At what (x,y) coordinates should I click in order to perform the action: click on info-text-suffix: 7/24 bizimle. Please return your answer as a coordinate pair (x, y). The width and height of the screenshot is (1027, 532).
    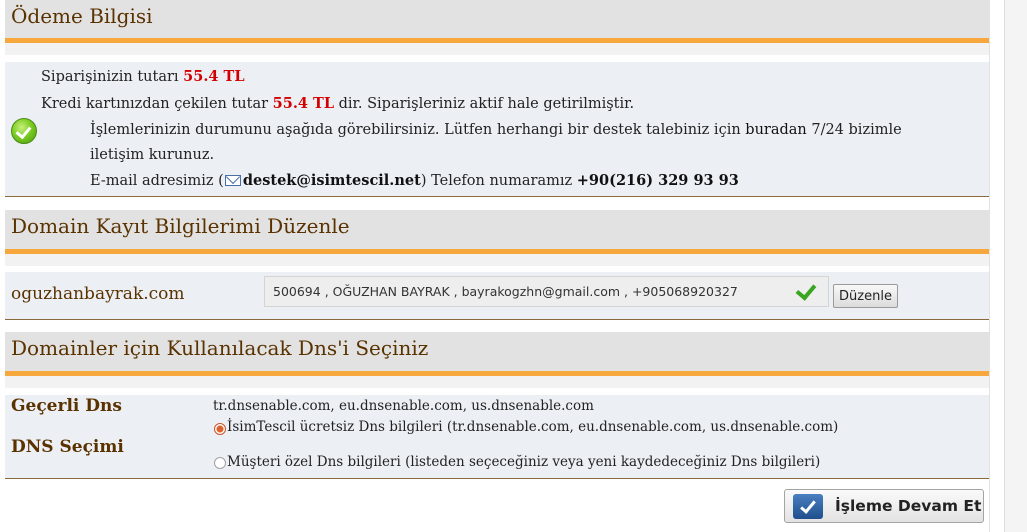
    Looking at the image, I should click on (854, 130).